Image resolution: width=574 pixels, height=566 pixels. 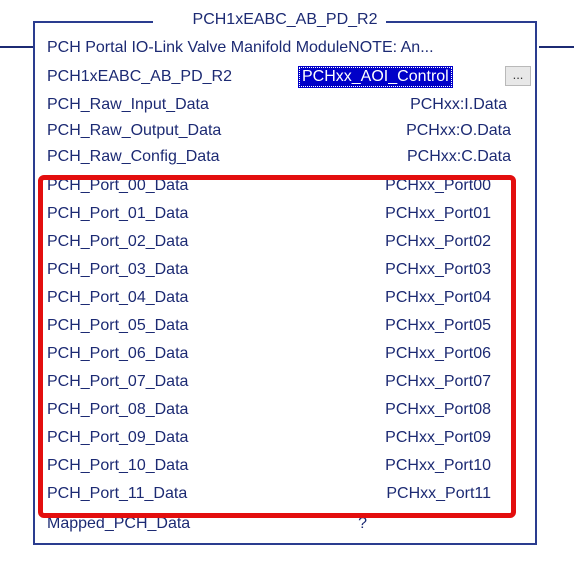 What do you see at coordinates (133, 156) in the screenshot?
I see `parameter-name: PCH_Raw_Config_Data` at bounding box center [133, 156].